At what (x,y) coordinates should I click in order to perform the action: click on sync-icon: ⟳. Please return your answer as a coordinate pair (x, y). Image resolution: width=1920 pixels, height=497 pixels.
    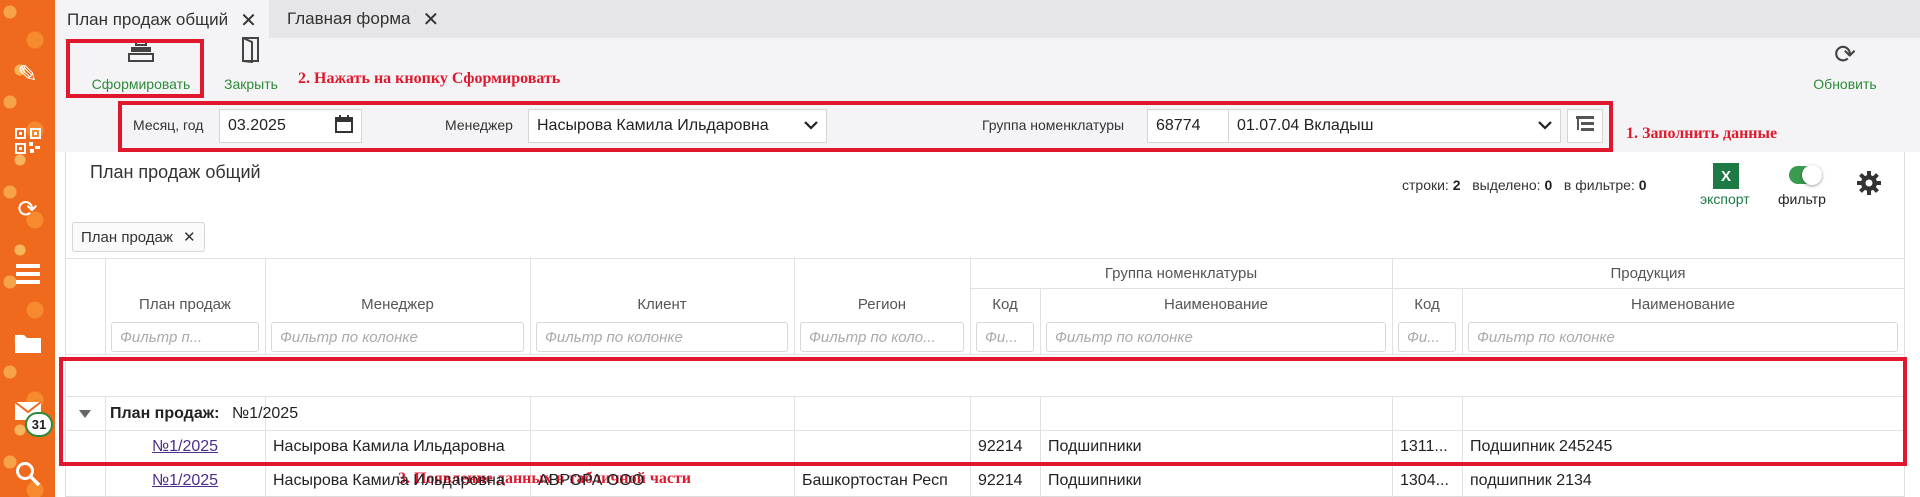
    Looking at the image, I should click on (27, 208).